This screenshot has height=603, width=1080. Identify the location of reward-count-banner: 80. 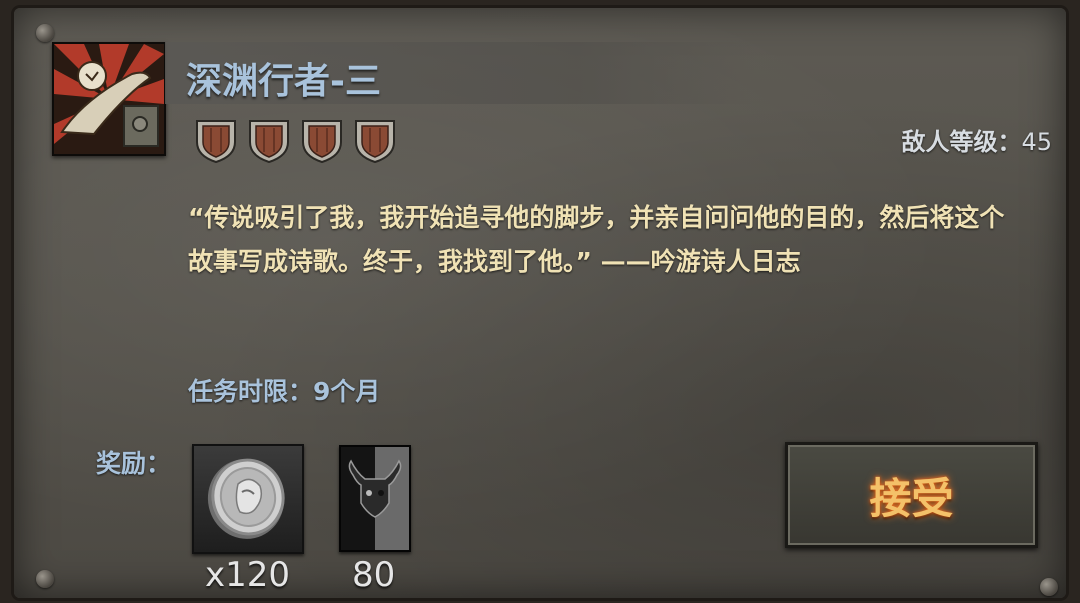
(374, 575).